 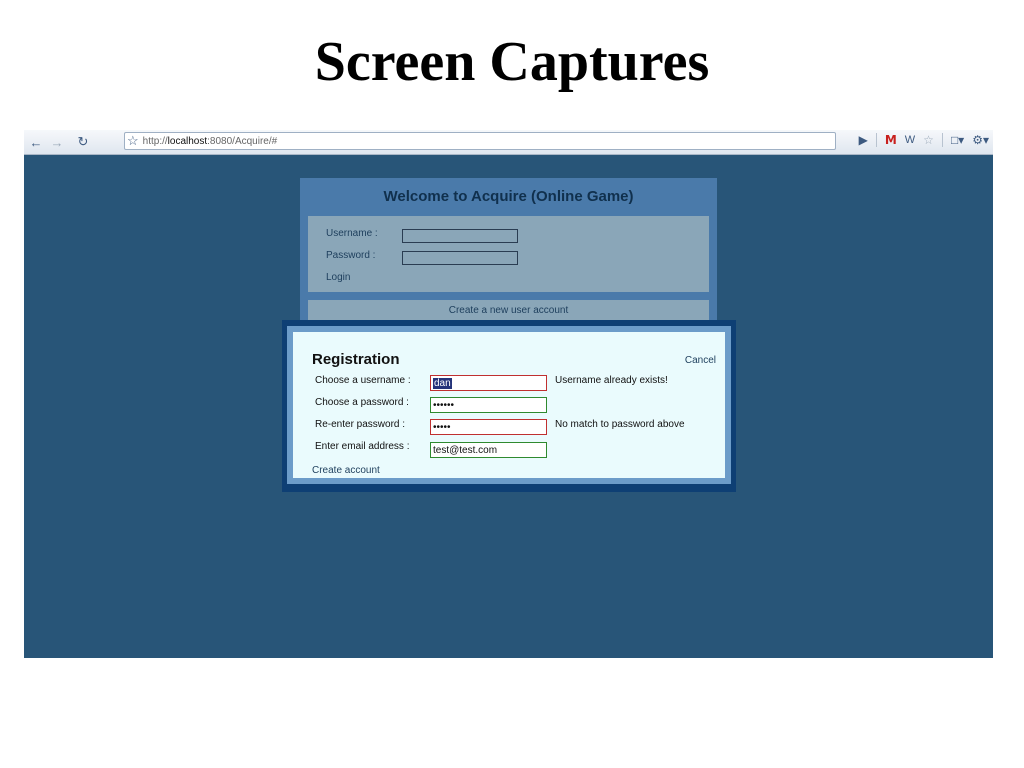 What do you see at coordinates (242, 141) in the screenshot?
I see `url-suffix: :8080/Acquire/#` at bounding box center [242, 141].